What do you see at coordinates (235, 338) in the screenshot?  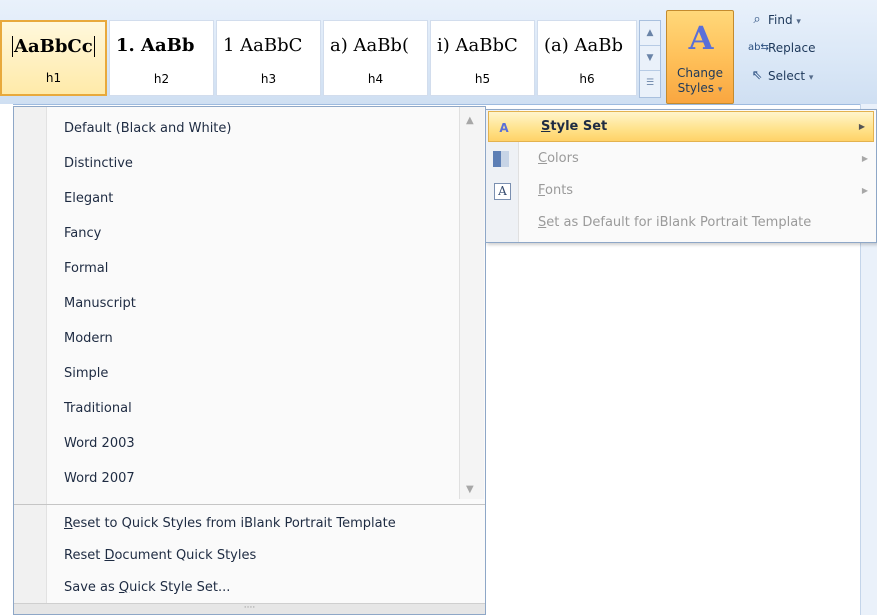 I see `style-set-modern: Modern` at bounding box center [235, 338].